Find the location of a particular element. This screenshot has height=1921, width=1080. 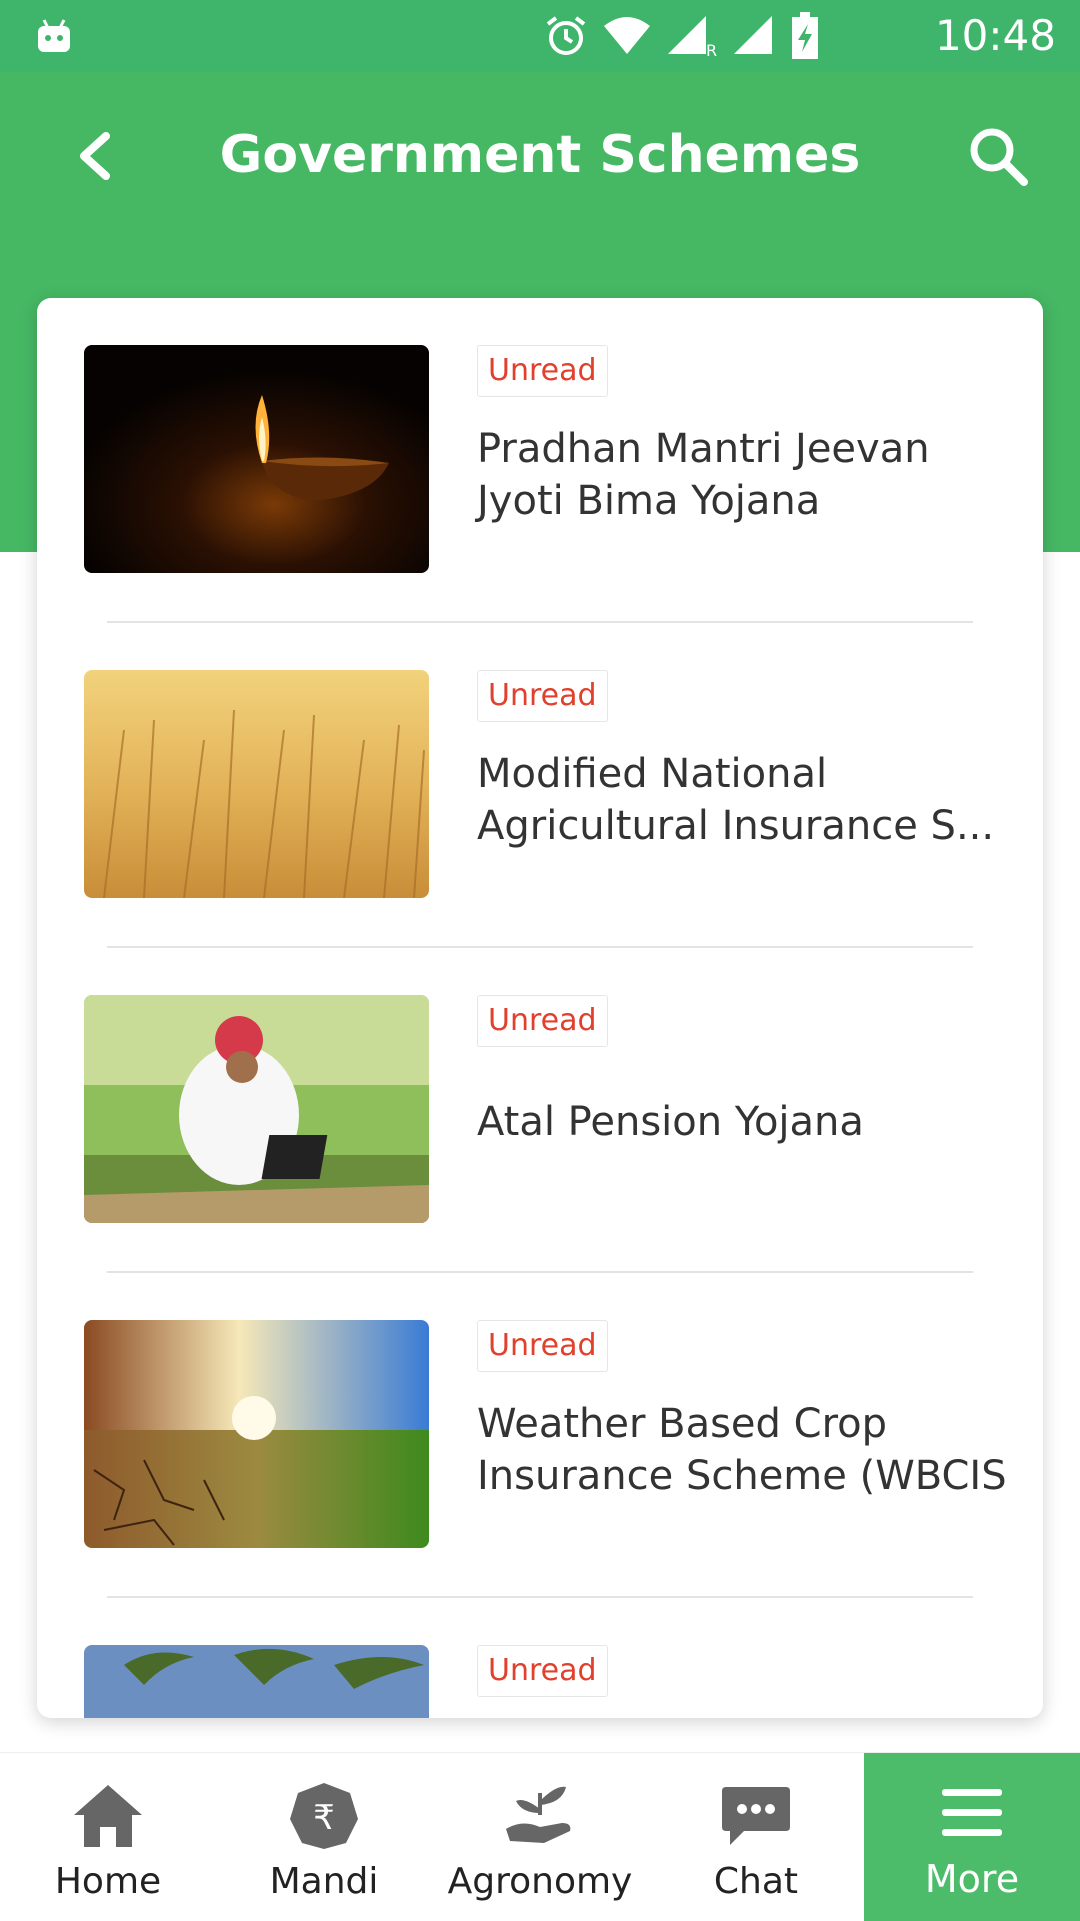

nav-more: More is located at coordinates (972, 1837).